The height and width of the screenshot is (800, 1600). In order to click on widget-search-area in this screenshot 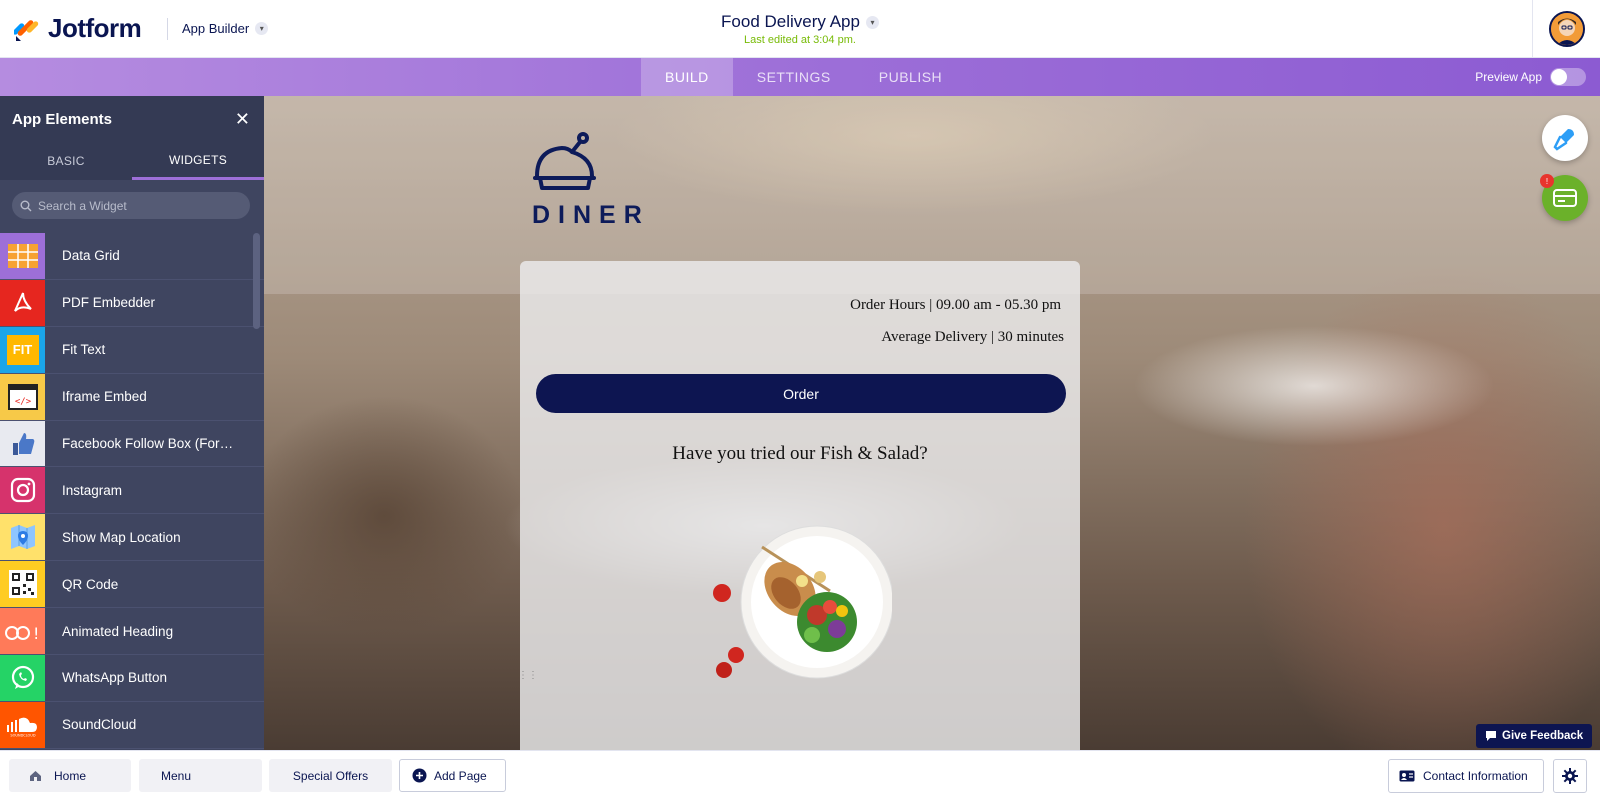, I will do `click(132, 206)`.